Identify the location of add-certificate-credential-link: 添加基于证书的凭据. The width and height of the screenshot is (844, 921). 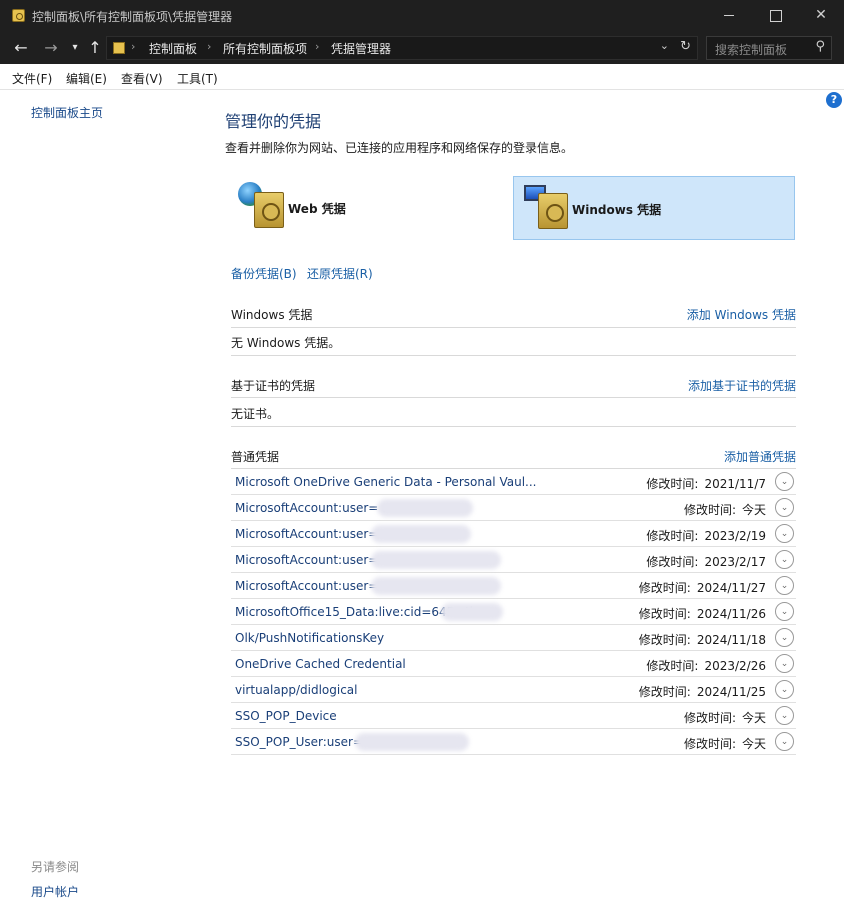
(742, 385).